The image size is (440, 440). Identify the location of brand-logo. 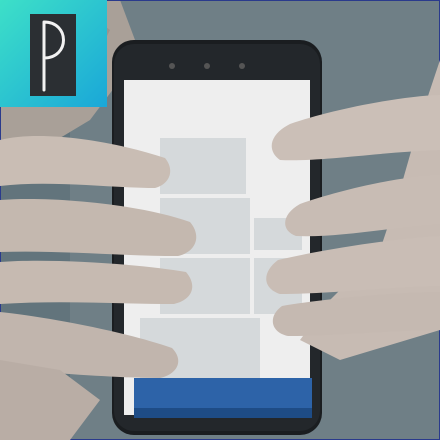
(53, 53).